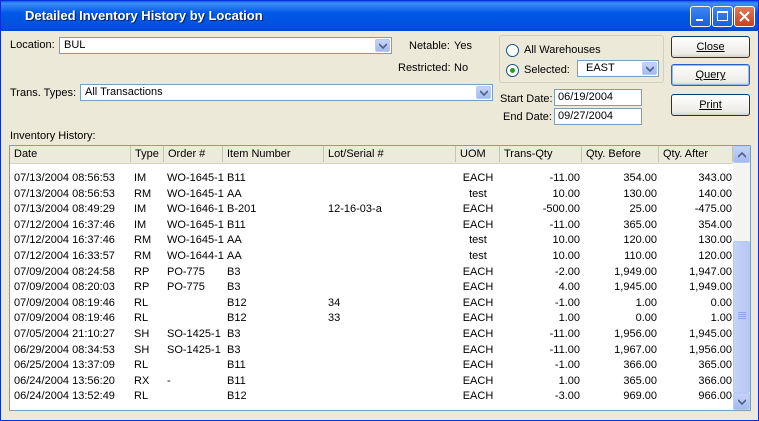 The width and height of the screenshot is (759, 421). What do you see at coordinates (710, 75) in the screenshot?
I see `query-button: Query` at bounding box center [710, 75].